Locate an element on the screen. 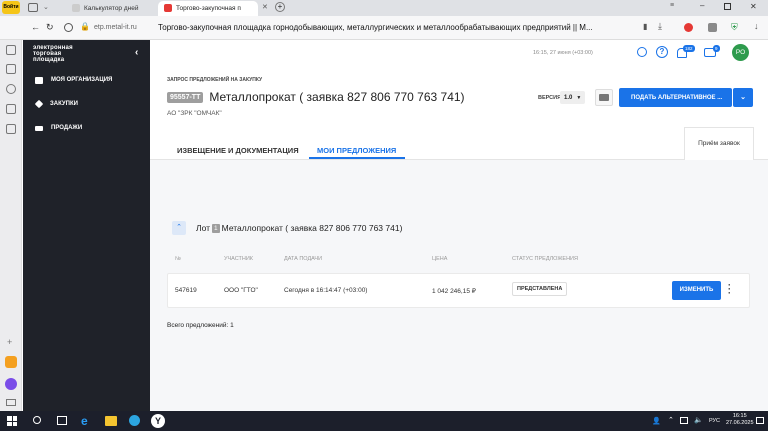 The image size is (768, 431). help-icon: ? is located at coordinates (662, 52).